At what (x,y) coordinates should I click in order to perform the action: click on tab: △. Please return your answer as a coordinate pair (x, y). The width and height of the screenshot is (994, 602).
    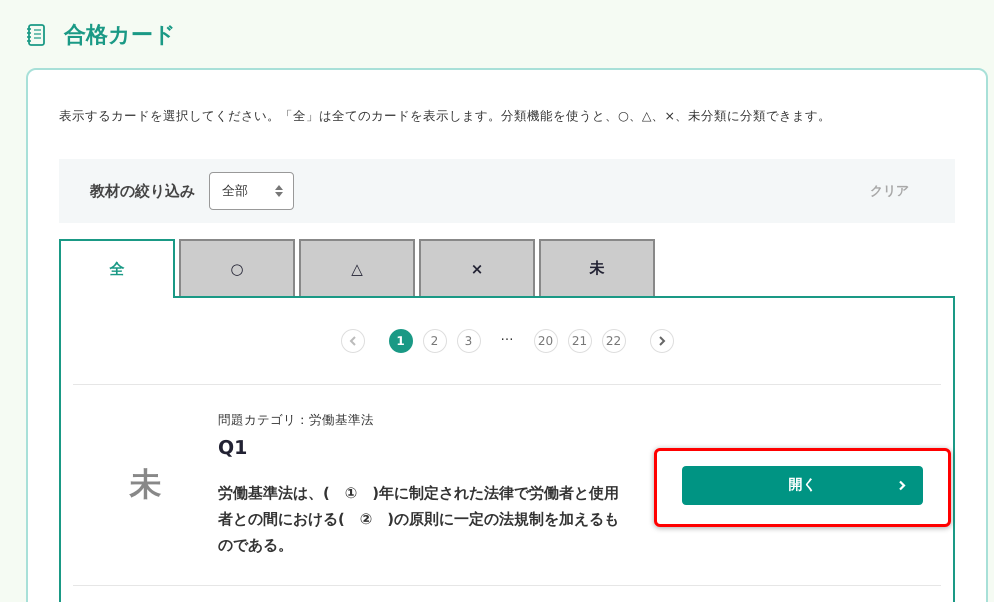
    Looking at the image, I should click on (357, 267).